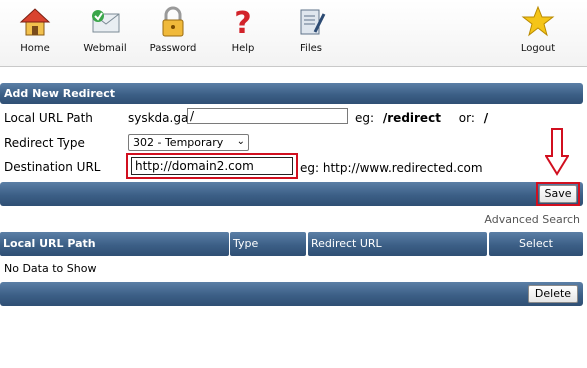  Describe the element at coordinates (48, 118) in the screenshot. I see `local-url-label: Local URL Path` at that location.